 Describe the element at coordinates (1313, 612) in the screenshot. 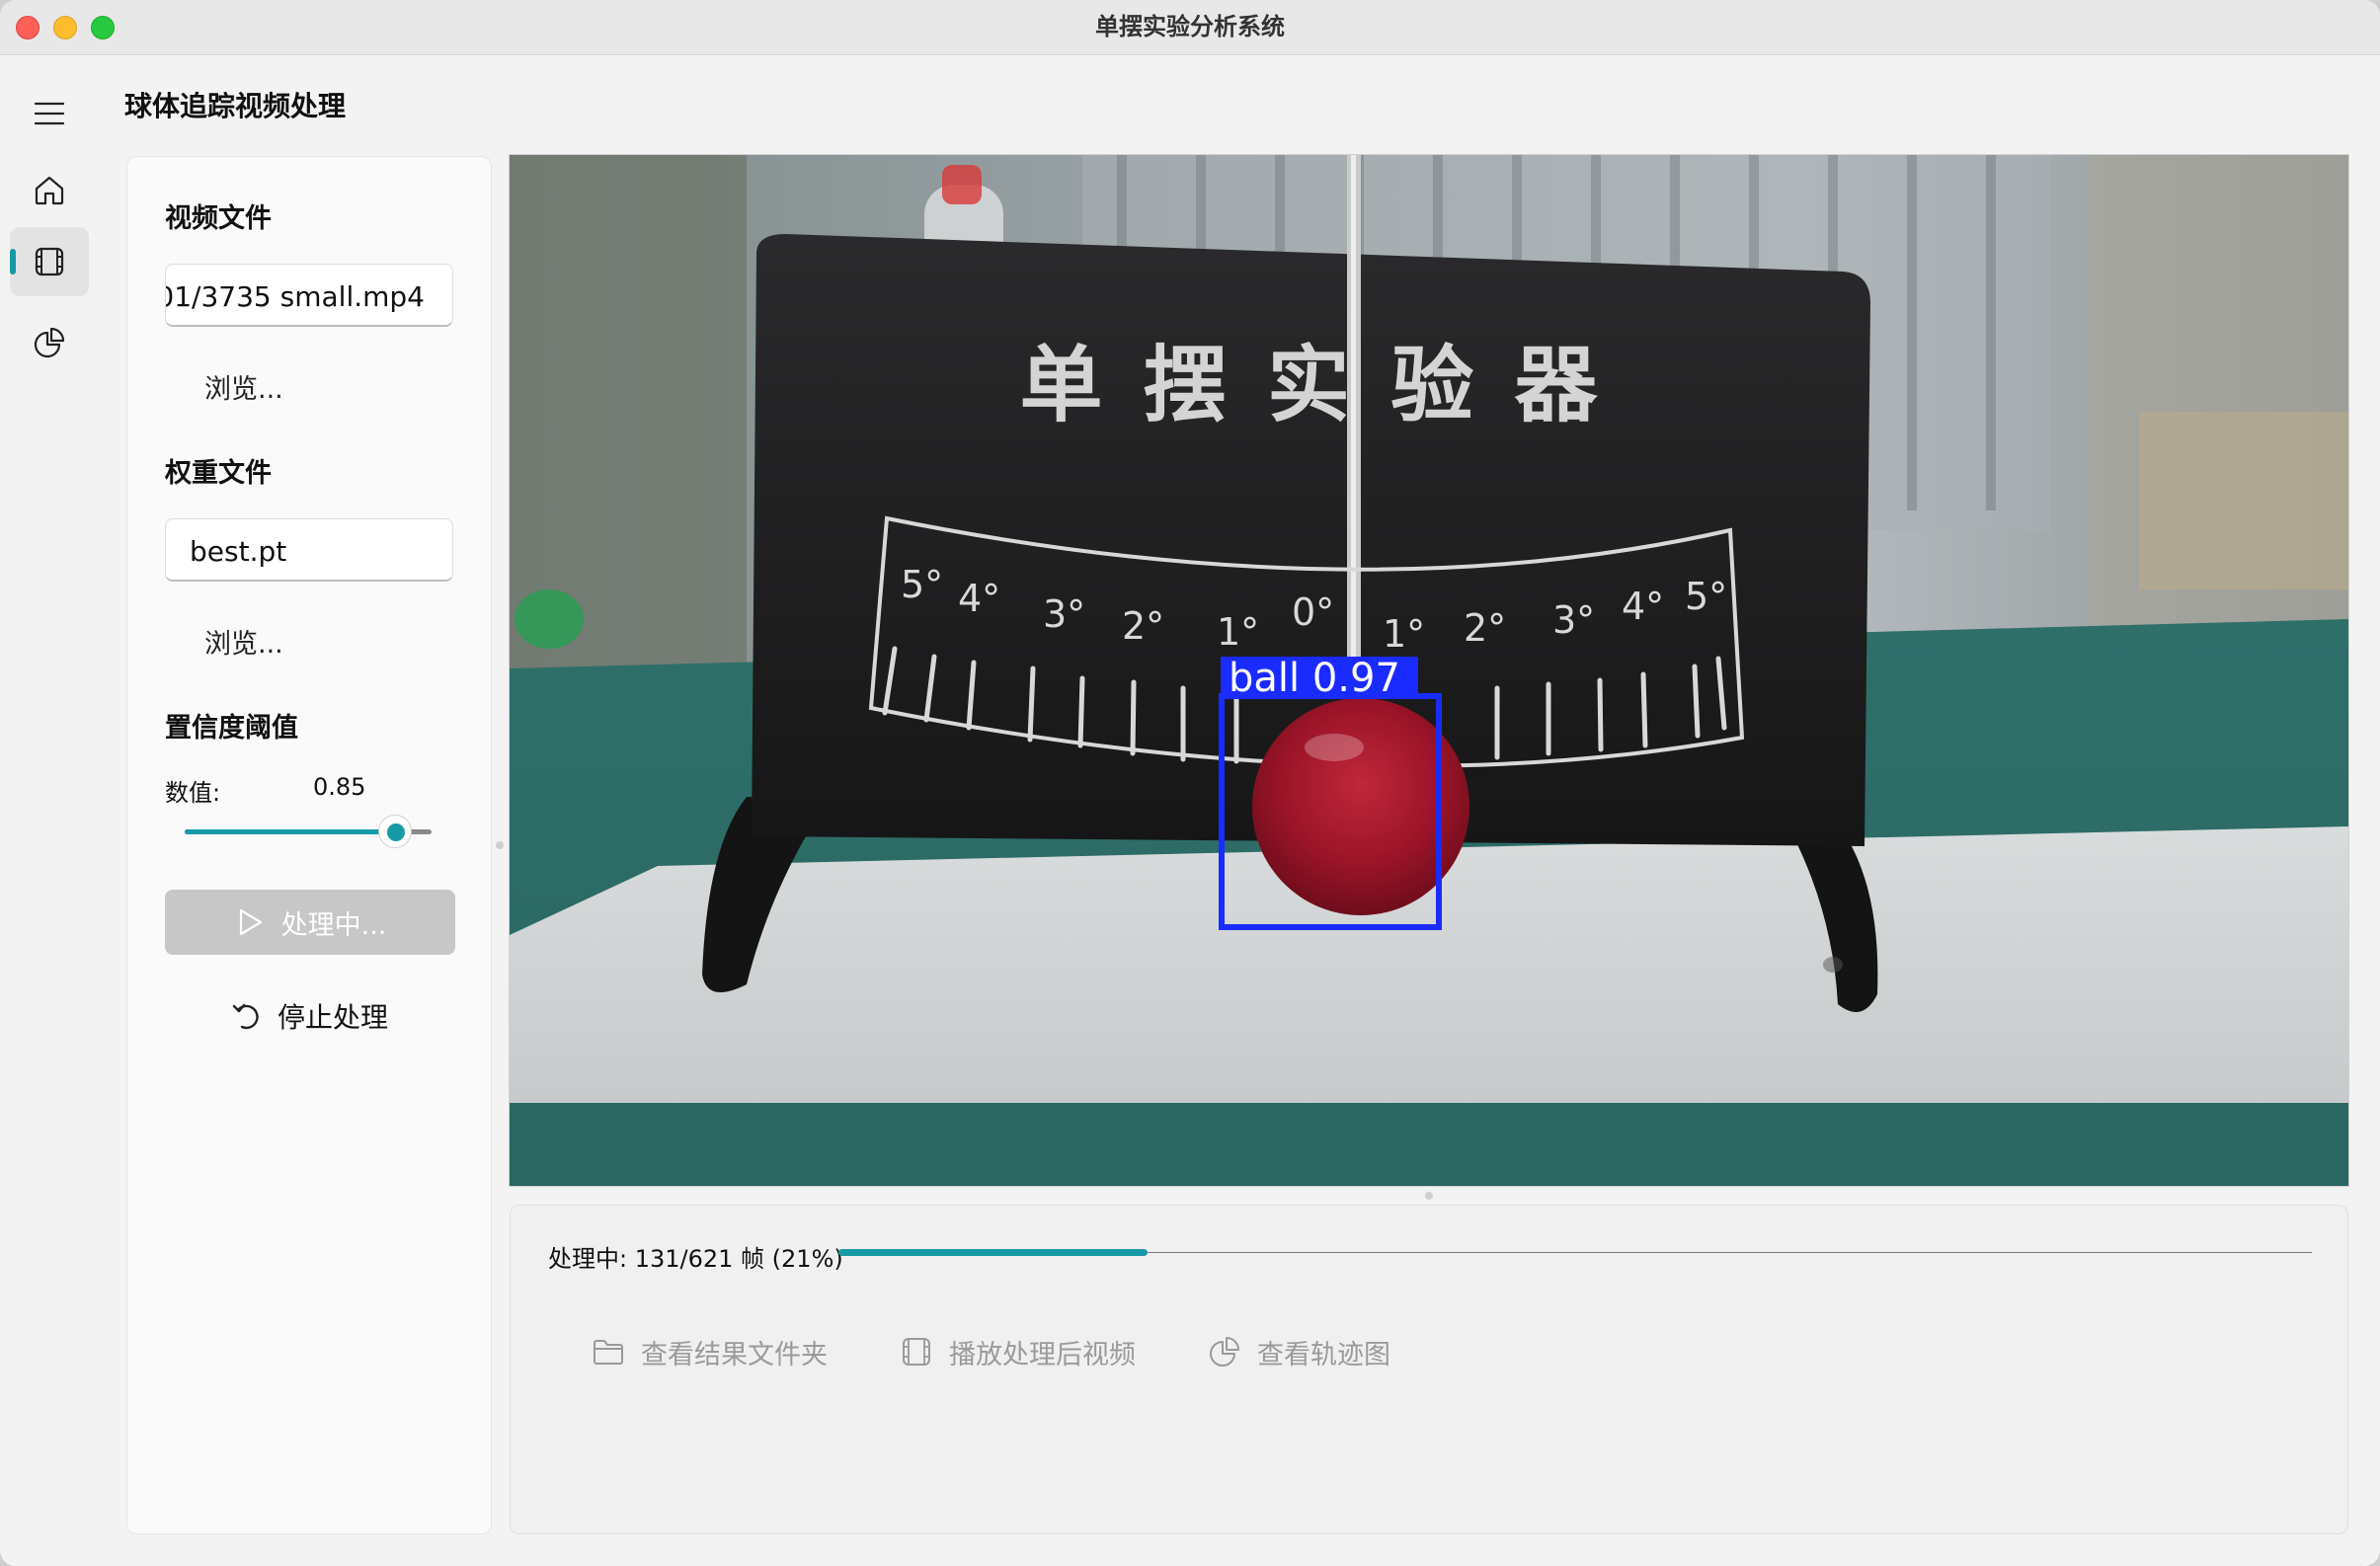

I see `scale-label: 0°` at that location.